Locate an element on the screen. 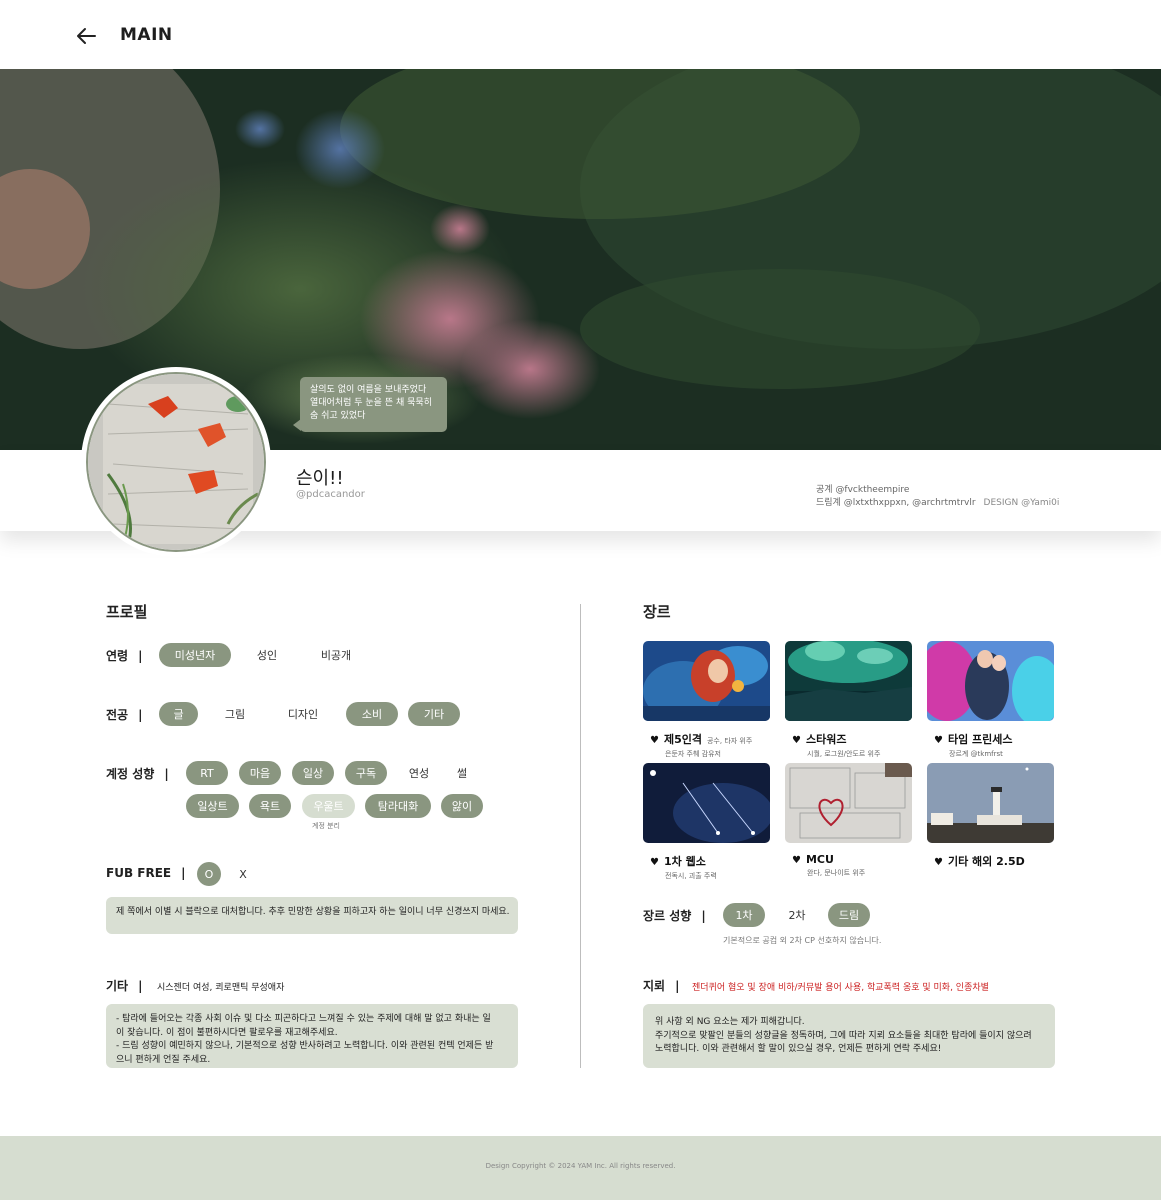 The image size is (1161, 1200). major-label: 전공 | is located at coordinates (124, 715).